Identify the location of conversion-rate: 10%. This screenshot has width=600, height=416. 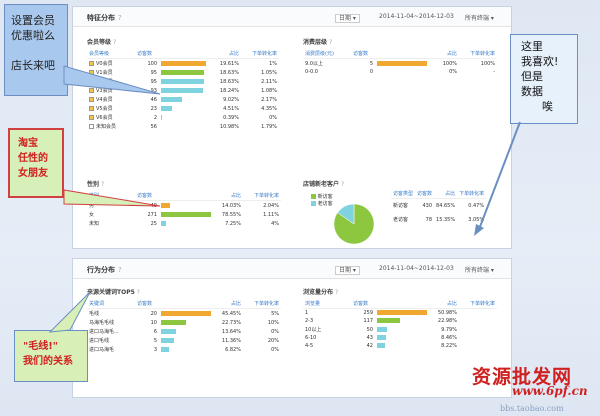
(273, 322).